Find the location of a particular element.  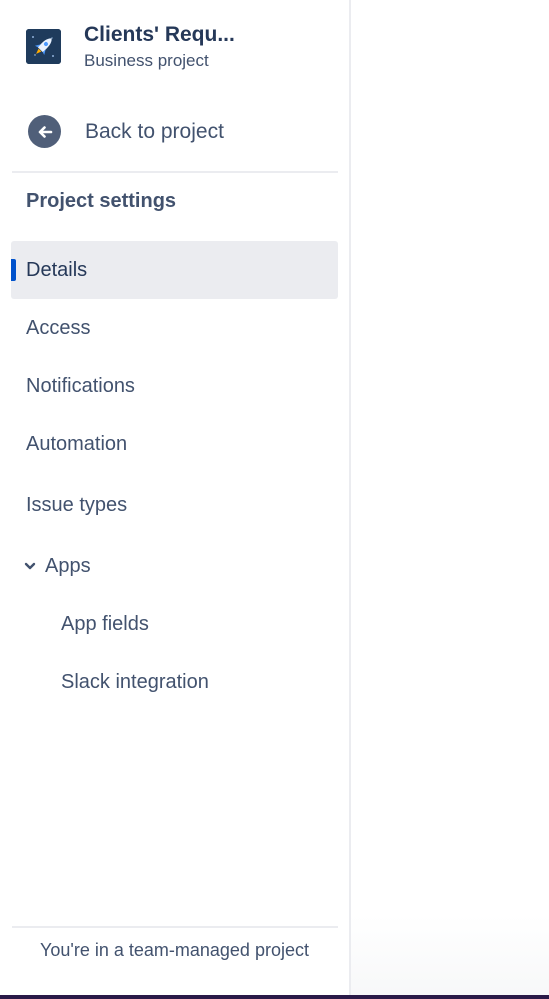

nav-group-apps: Apps is located at coordinates (174, 566).